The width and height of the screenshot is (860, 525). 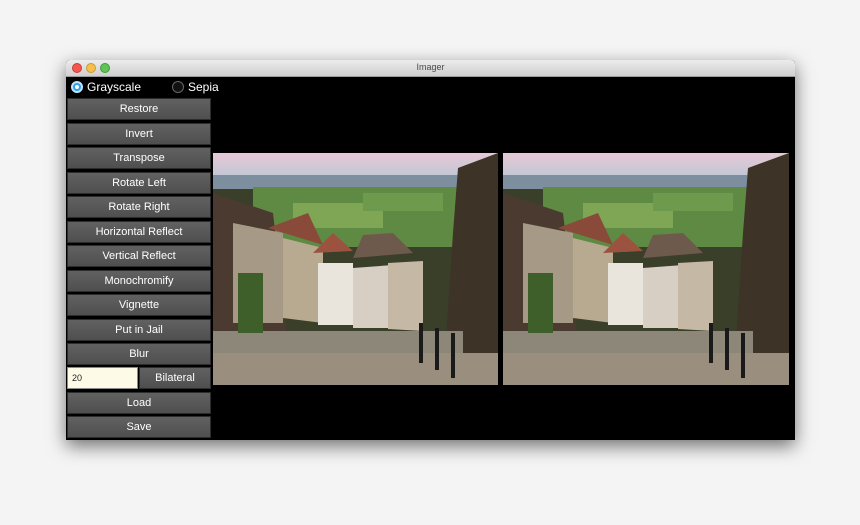 What do you see at coordinates (102, 378) in the screenshot?
I see `bilateral-value-input` at bounding box center [102, 378].